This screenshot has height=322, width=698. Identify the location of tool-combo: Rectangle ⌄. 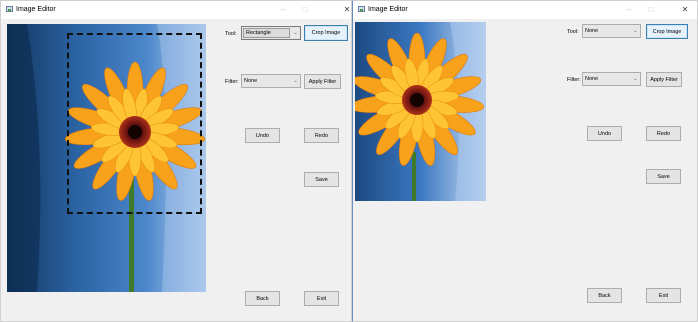
(271, 33).